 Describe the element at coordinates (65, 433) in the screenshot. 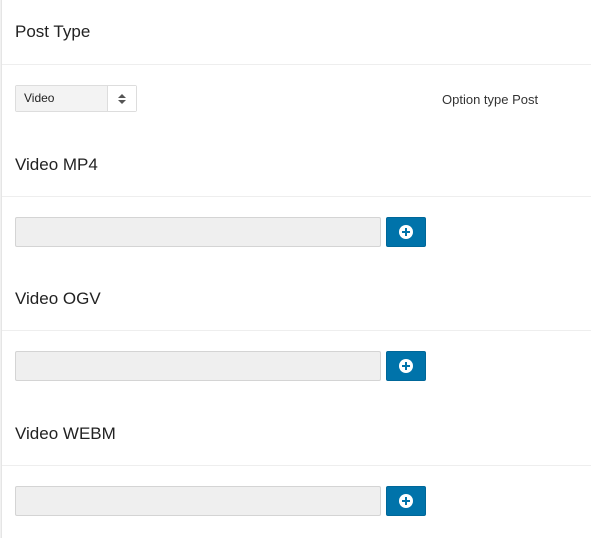

I see `video-webm-title: Video WEBM` at that location.